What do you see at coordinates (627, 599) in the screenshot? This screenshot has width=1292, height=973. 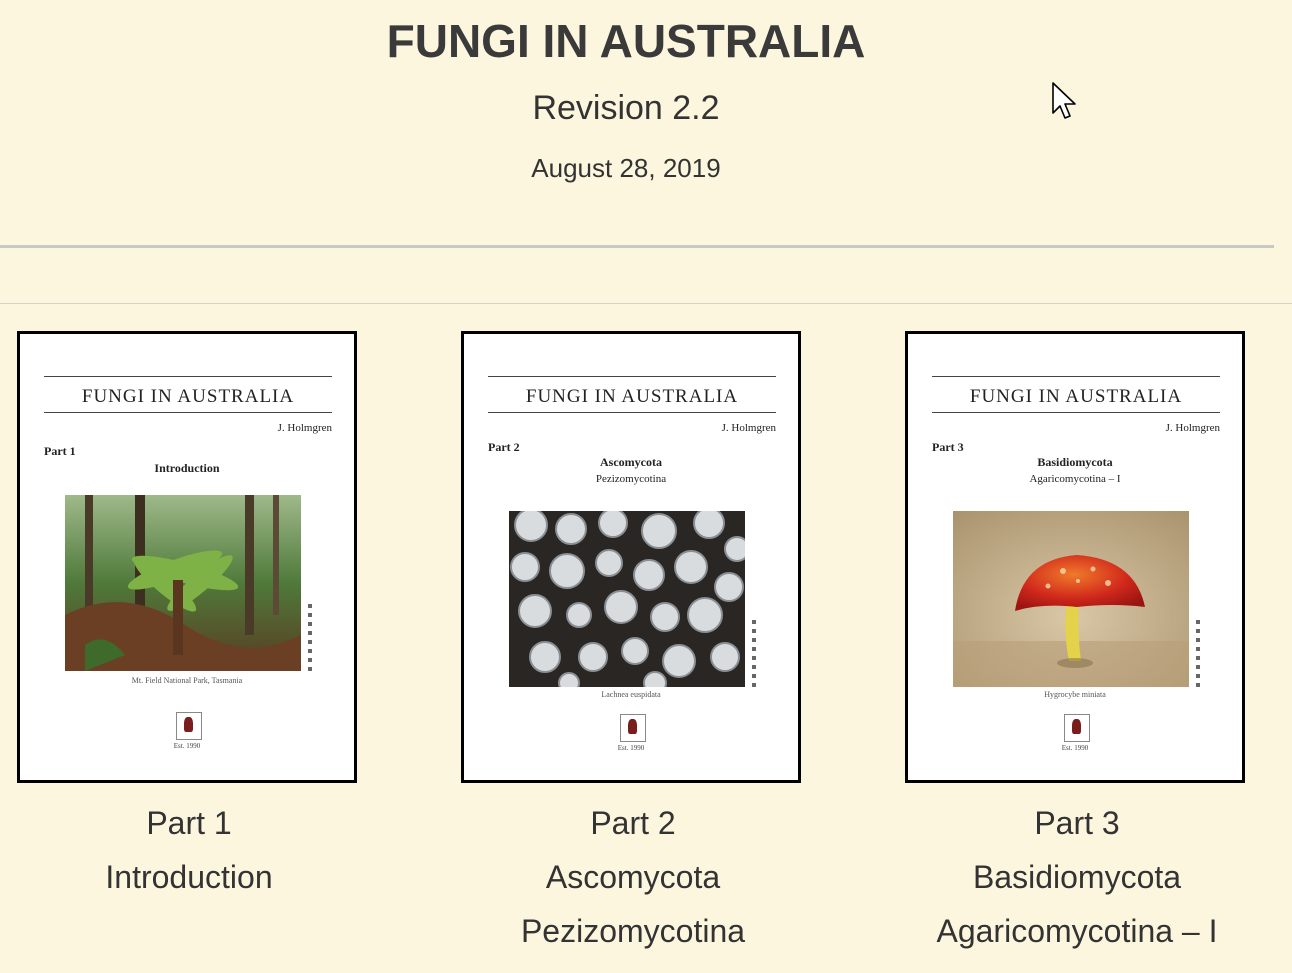 I see `cup-fungi-photo` at bounding box center [627, 599].